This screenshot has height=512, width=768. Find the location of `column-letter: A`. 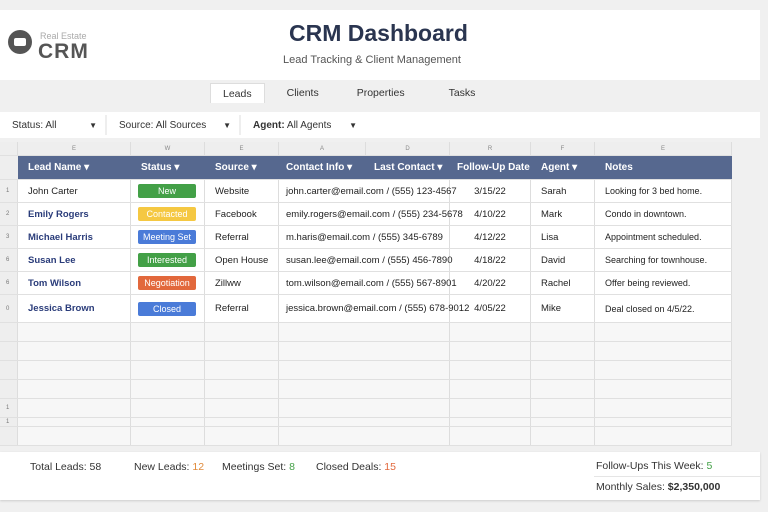

column-letter: A is located at coordinates (322, 148).